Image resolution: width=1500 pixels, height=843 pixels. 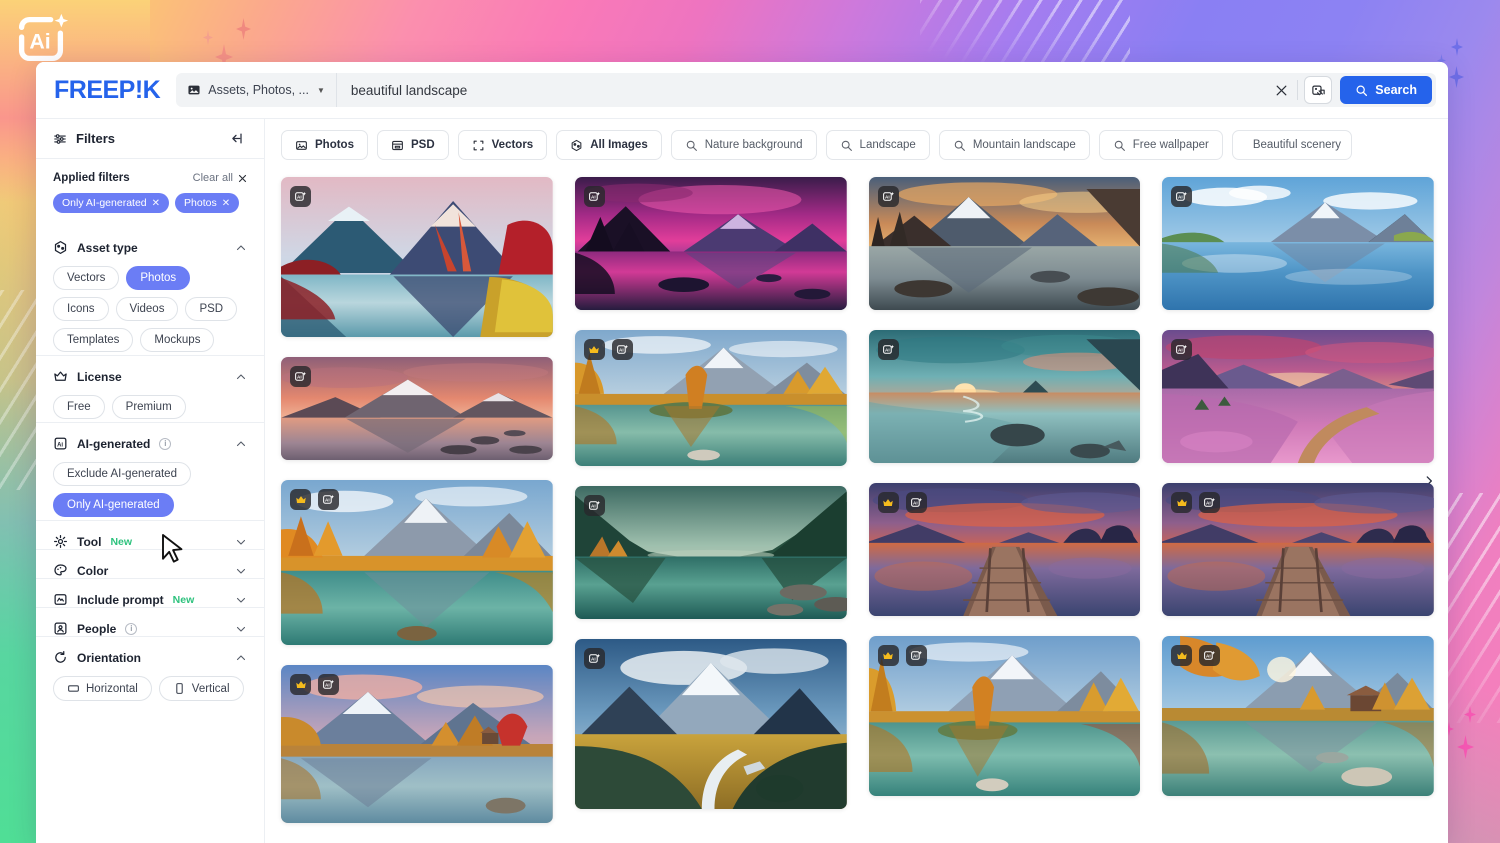 I want to click on clear-all-button: Clear all, so click(x=220, y=178).